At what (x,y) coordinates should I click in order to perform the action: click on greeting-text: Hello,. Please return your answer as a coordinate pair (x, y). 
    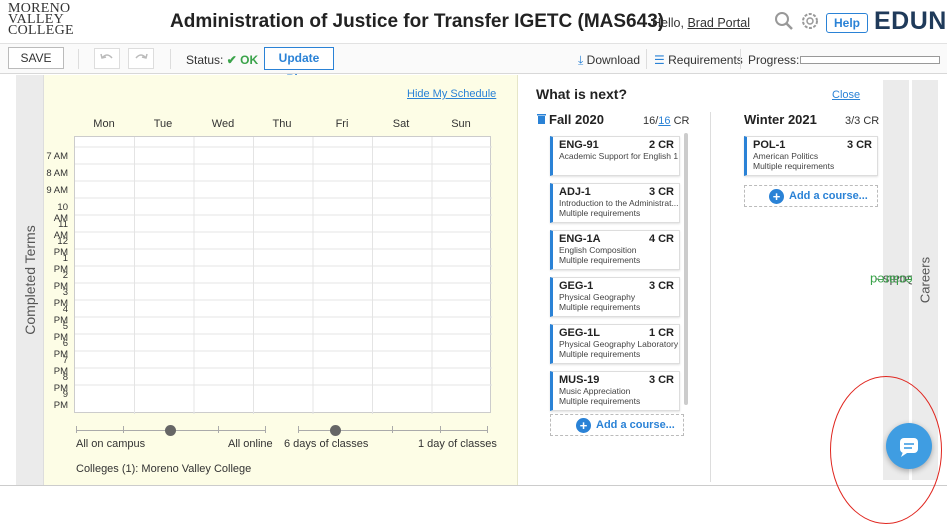
    Looking at the image, I should click on (668, 23).